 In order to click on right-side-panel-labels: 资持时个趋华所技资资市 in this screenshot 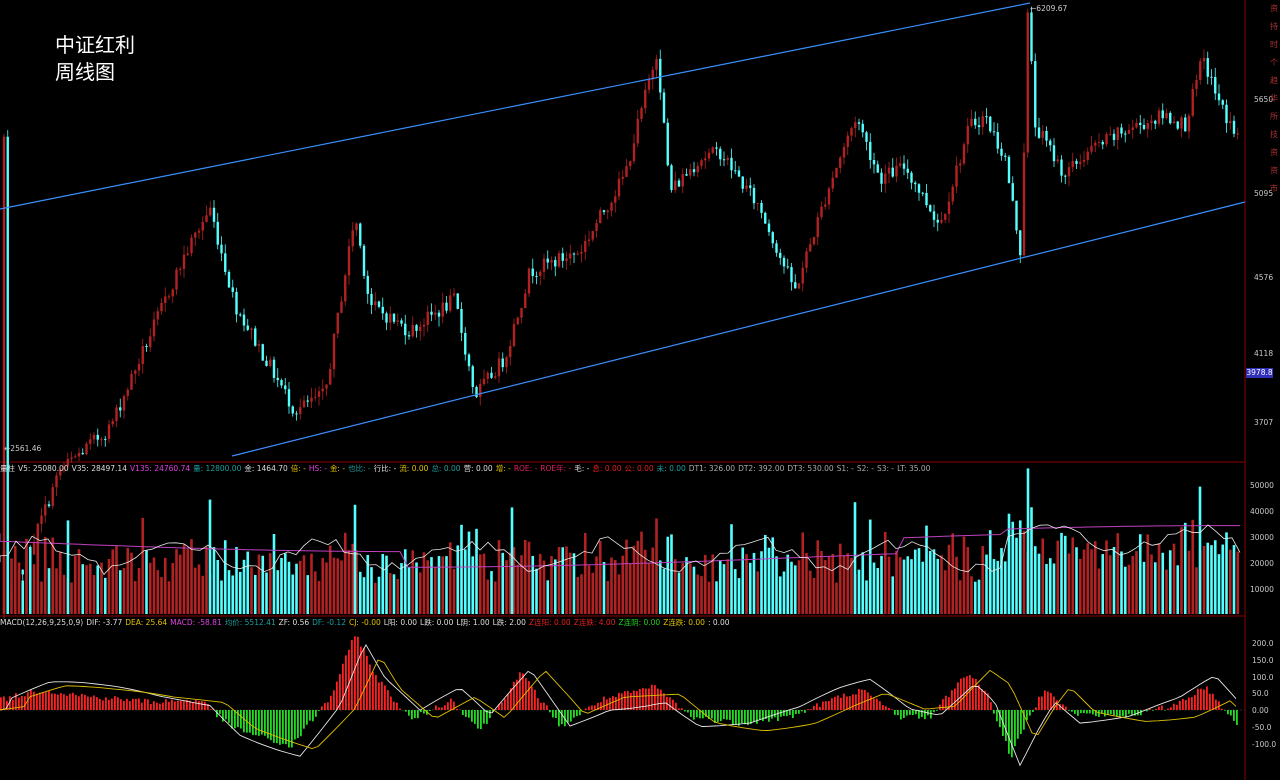, I will do `click(1274, 100)`.